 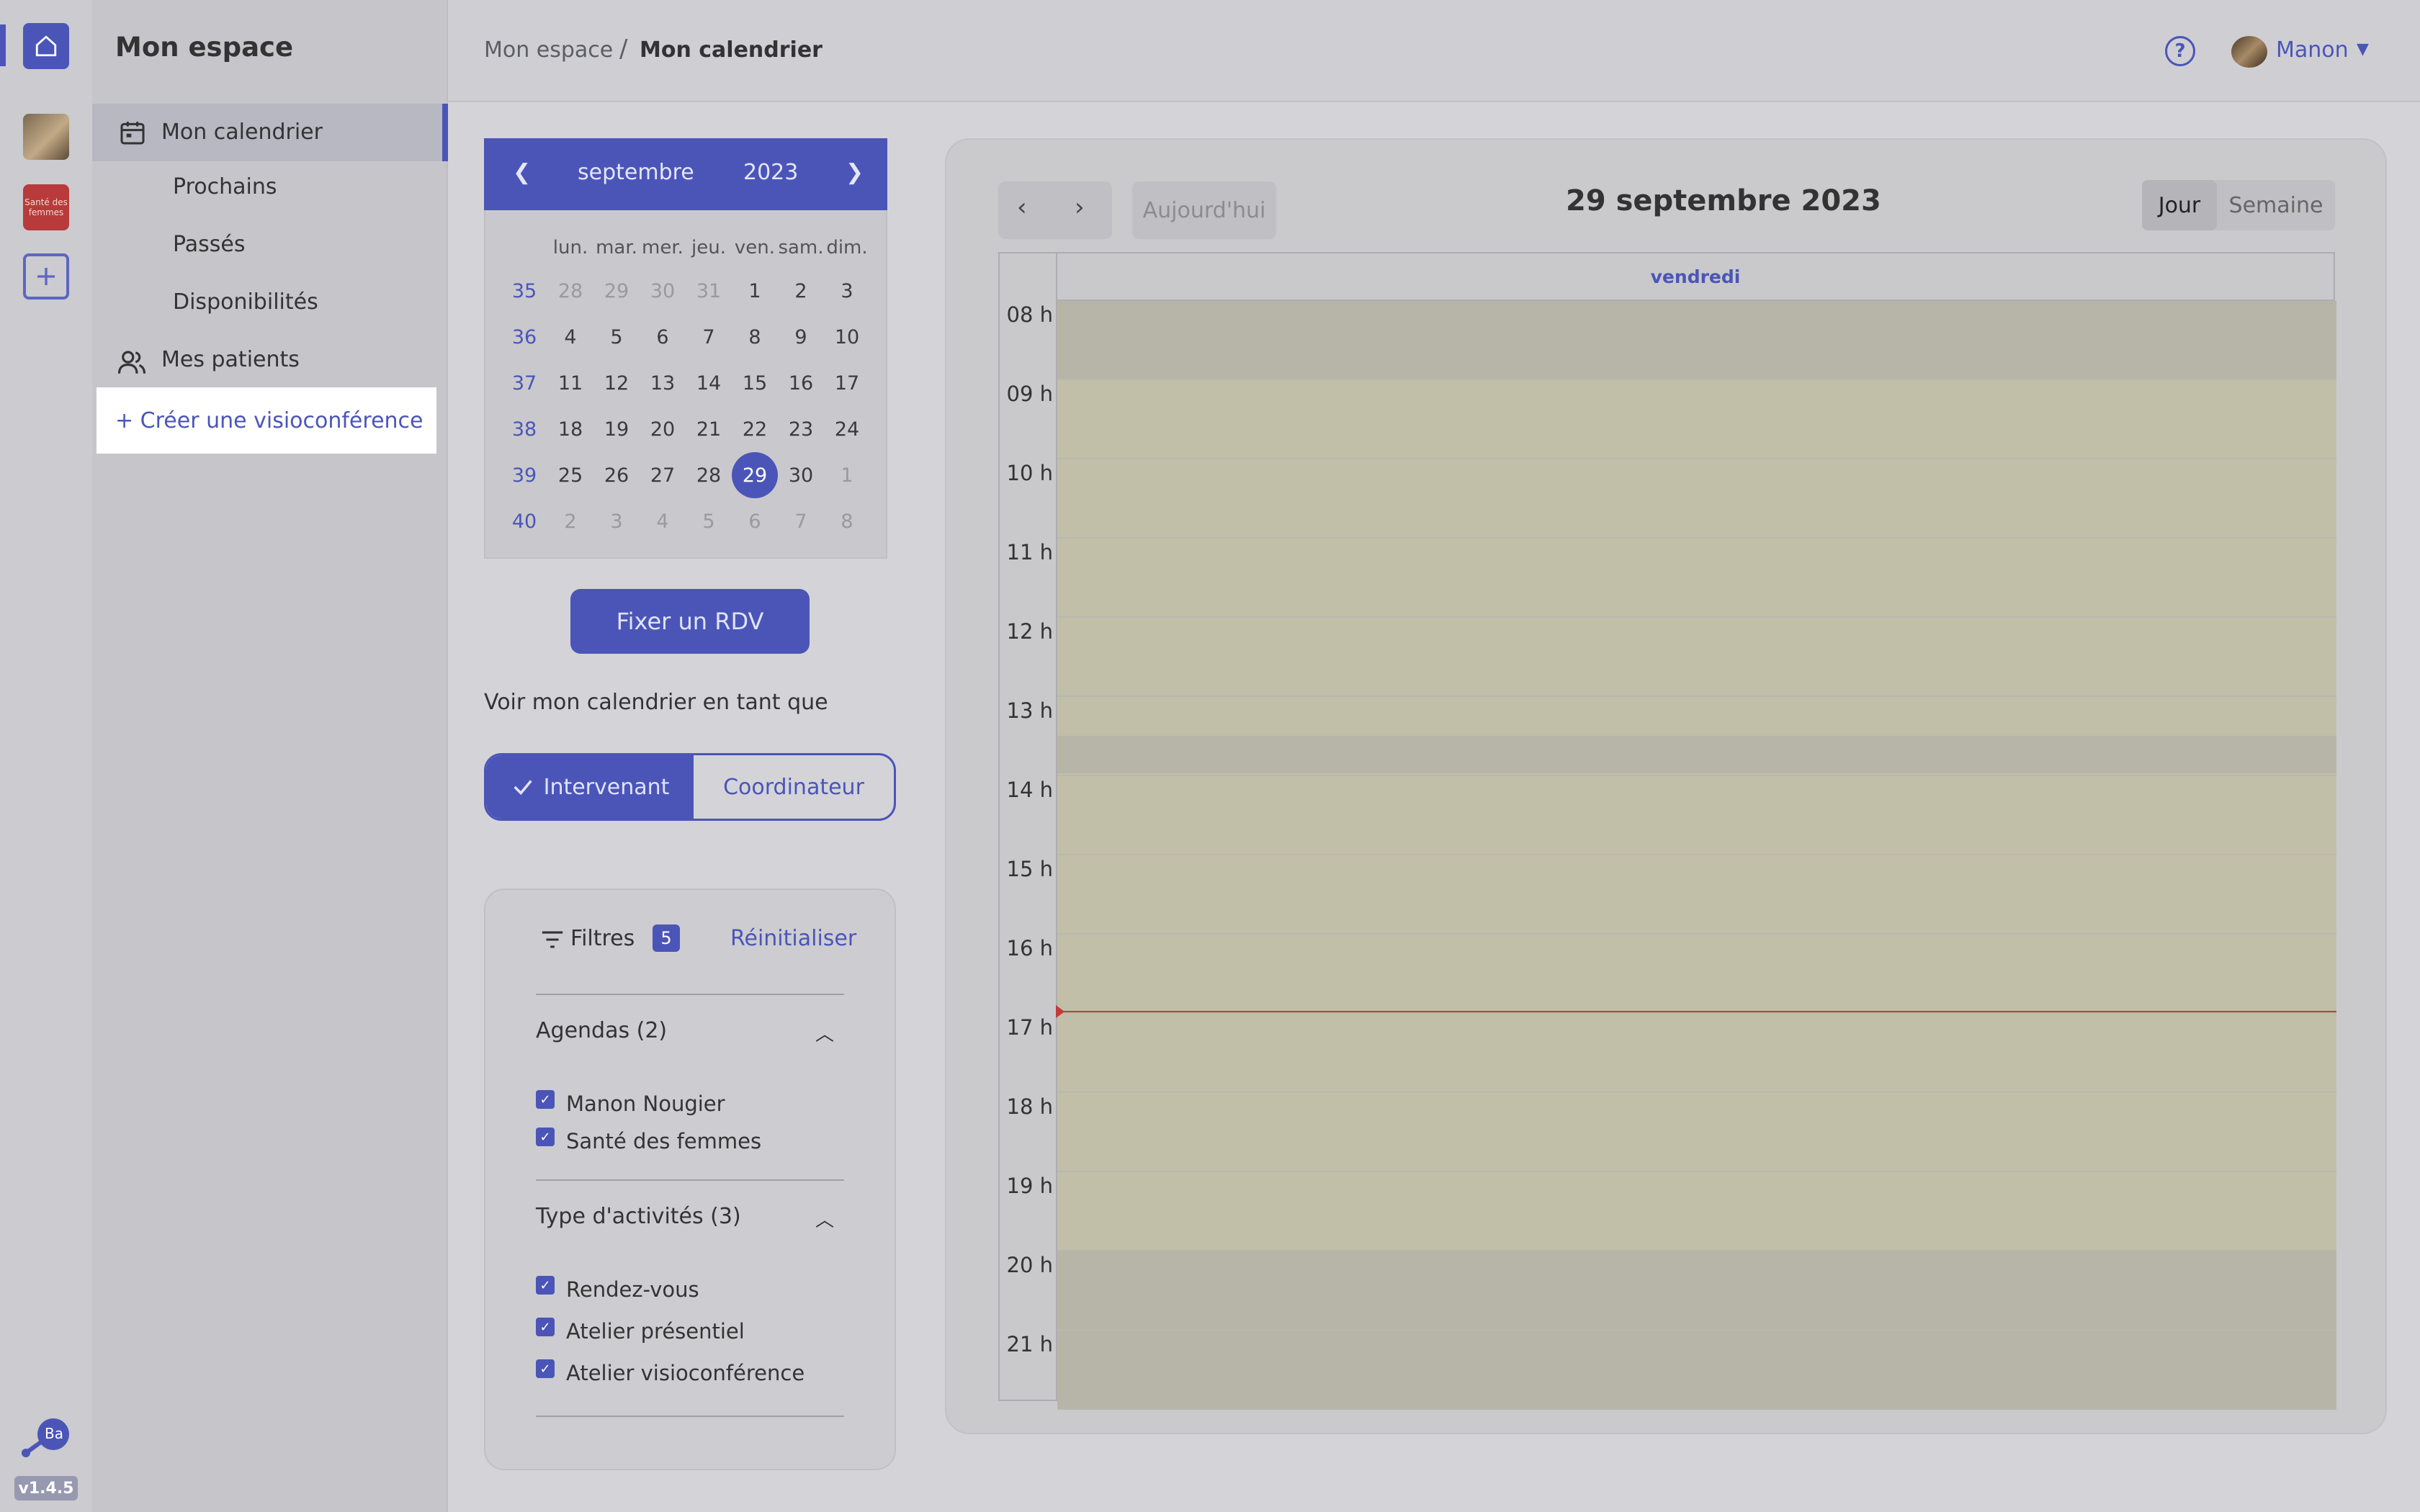 What do you see at coordinates (570, 475) in the screenshot?
I see `day-cell: 25` at bounding box center [570, 475].